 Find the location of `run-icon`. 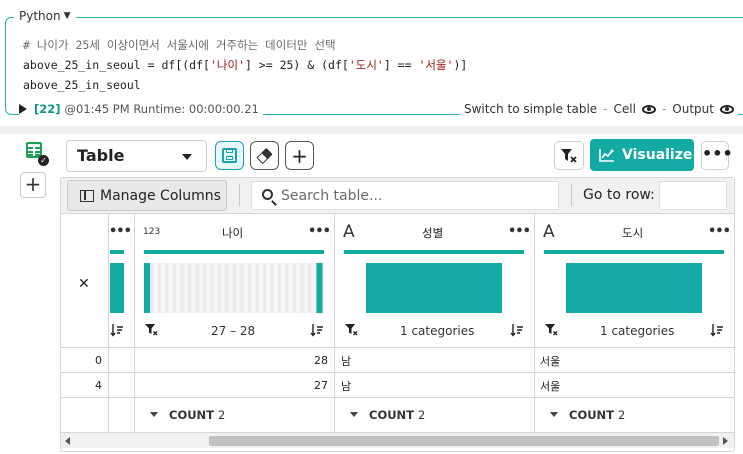

run-icon is located at coordinates (23, 109).